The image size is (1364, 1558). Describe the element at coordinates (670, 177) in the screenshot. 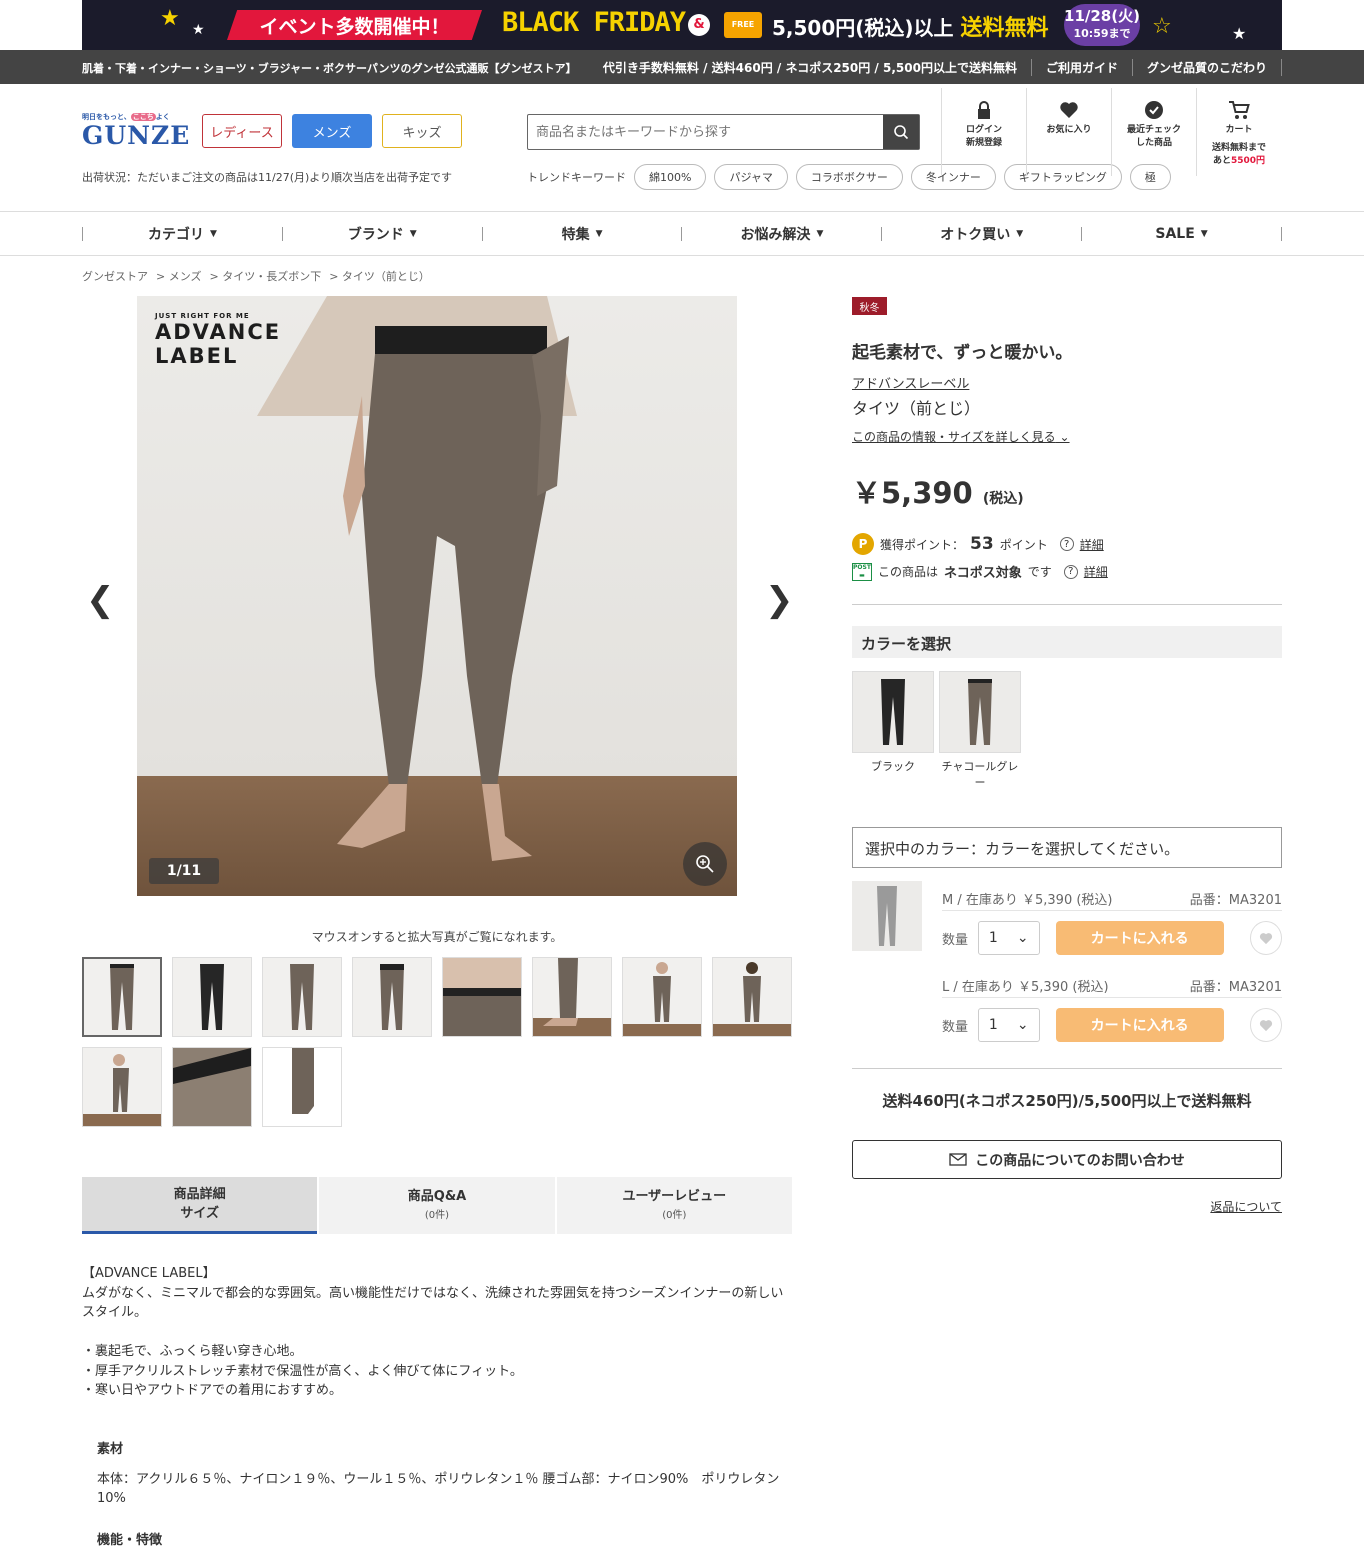

I see `trend-chip: 綿100%` at that location.